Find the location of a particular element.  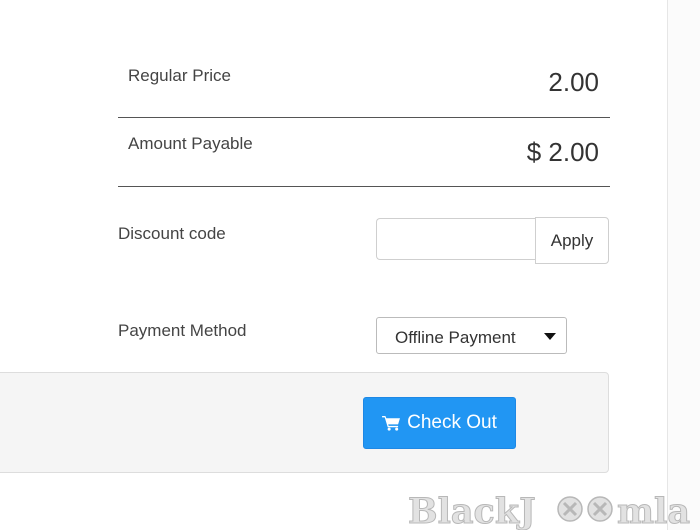

apply-button: Apply is located at coordinates (572, 240).